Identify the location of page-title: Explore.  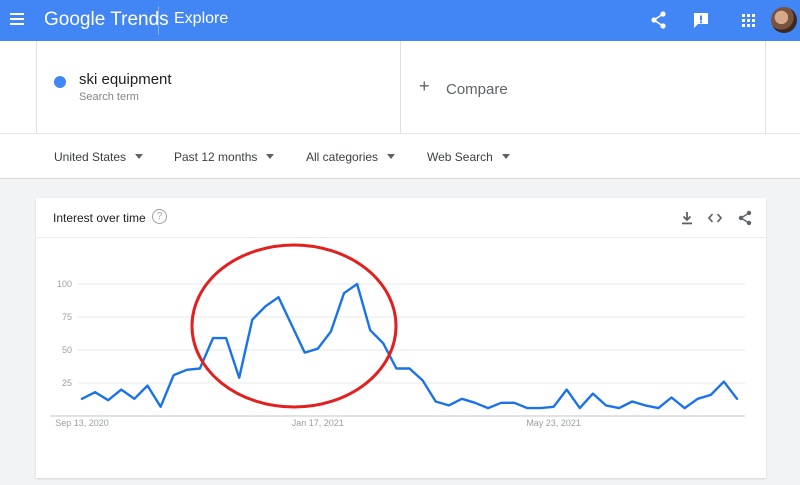
(201, 18).